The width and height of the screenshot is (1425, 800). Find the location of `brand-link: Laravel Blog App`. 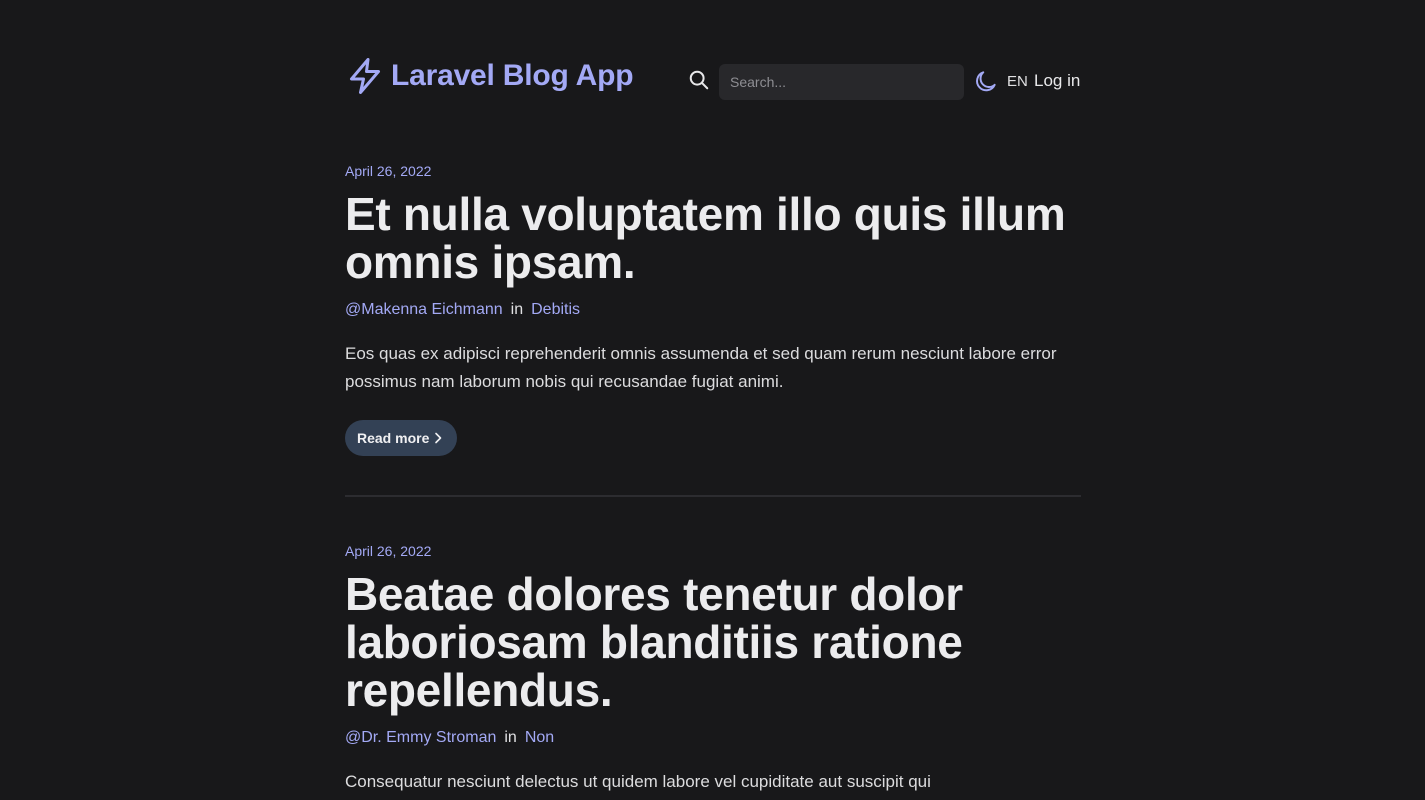

brand-link: Laravel Blog App is located at coordinates (490, 76).